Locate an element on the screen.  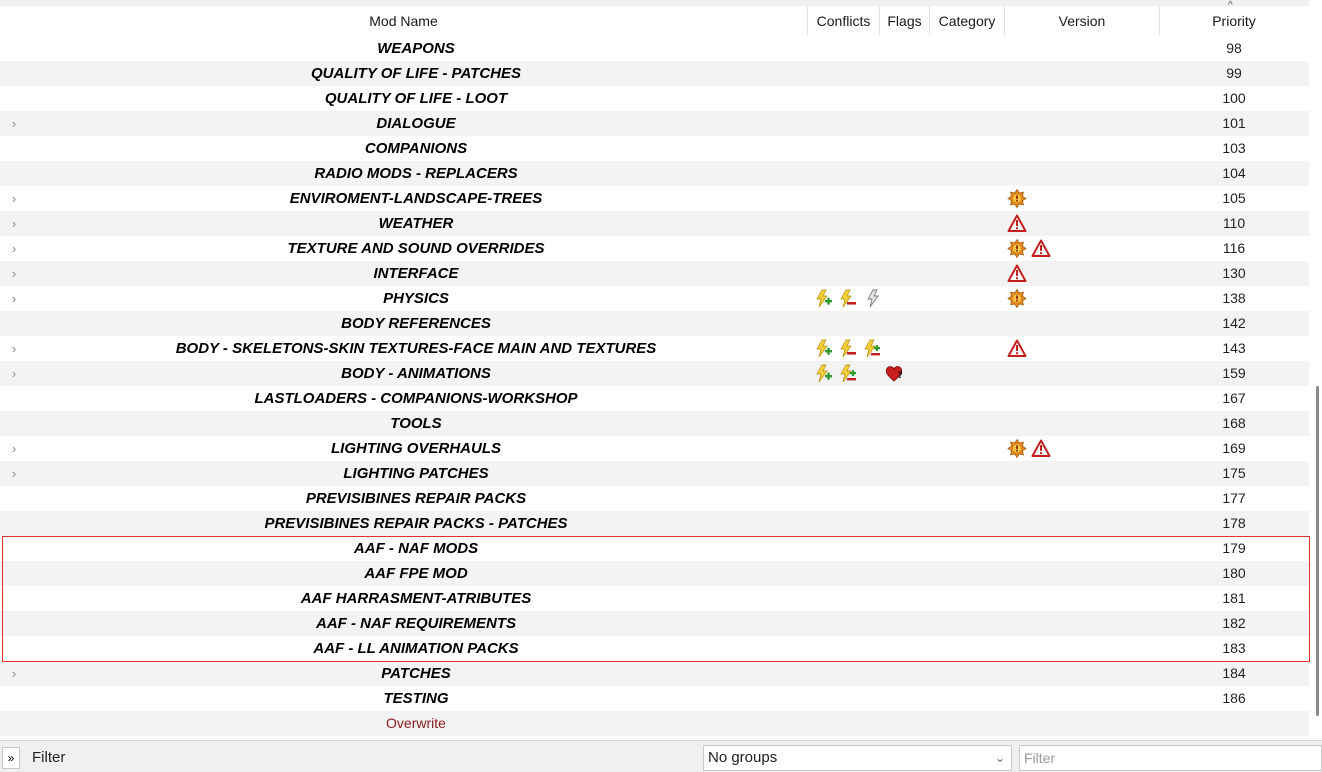
table-row: AAF - NAF MODS 179 is located at coordinates (654, 548).